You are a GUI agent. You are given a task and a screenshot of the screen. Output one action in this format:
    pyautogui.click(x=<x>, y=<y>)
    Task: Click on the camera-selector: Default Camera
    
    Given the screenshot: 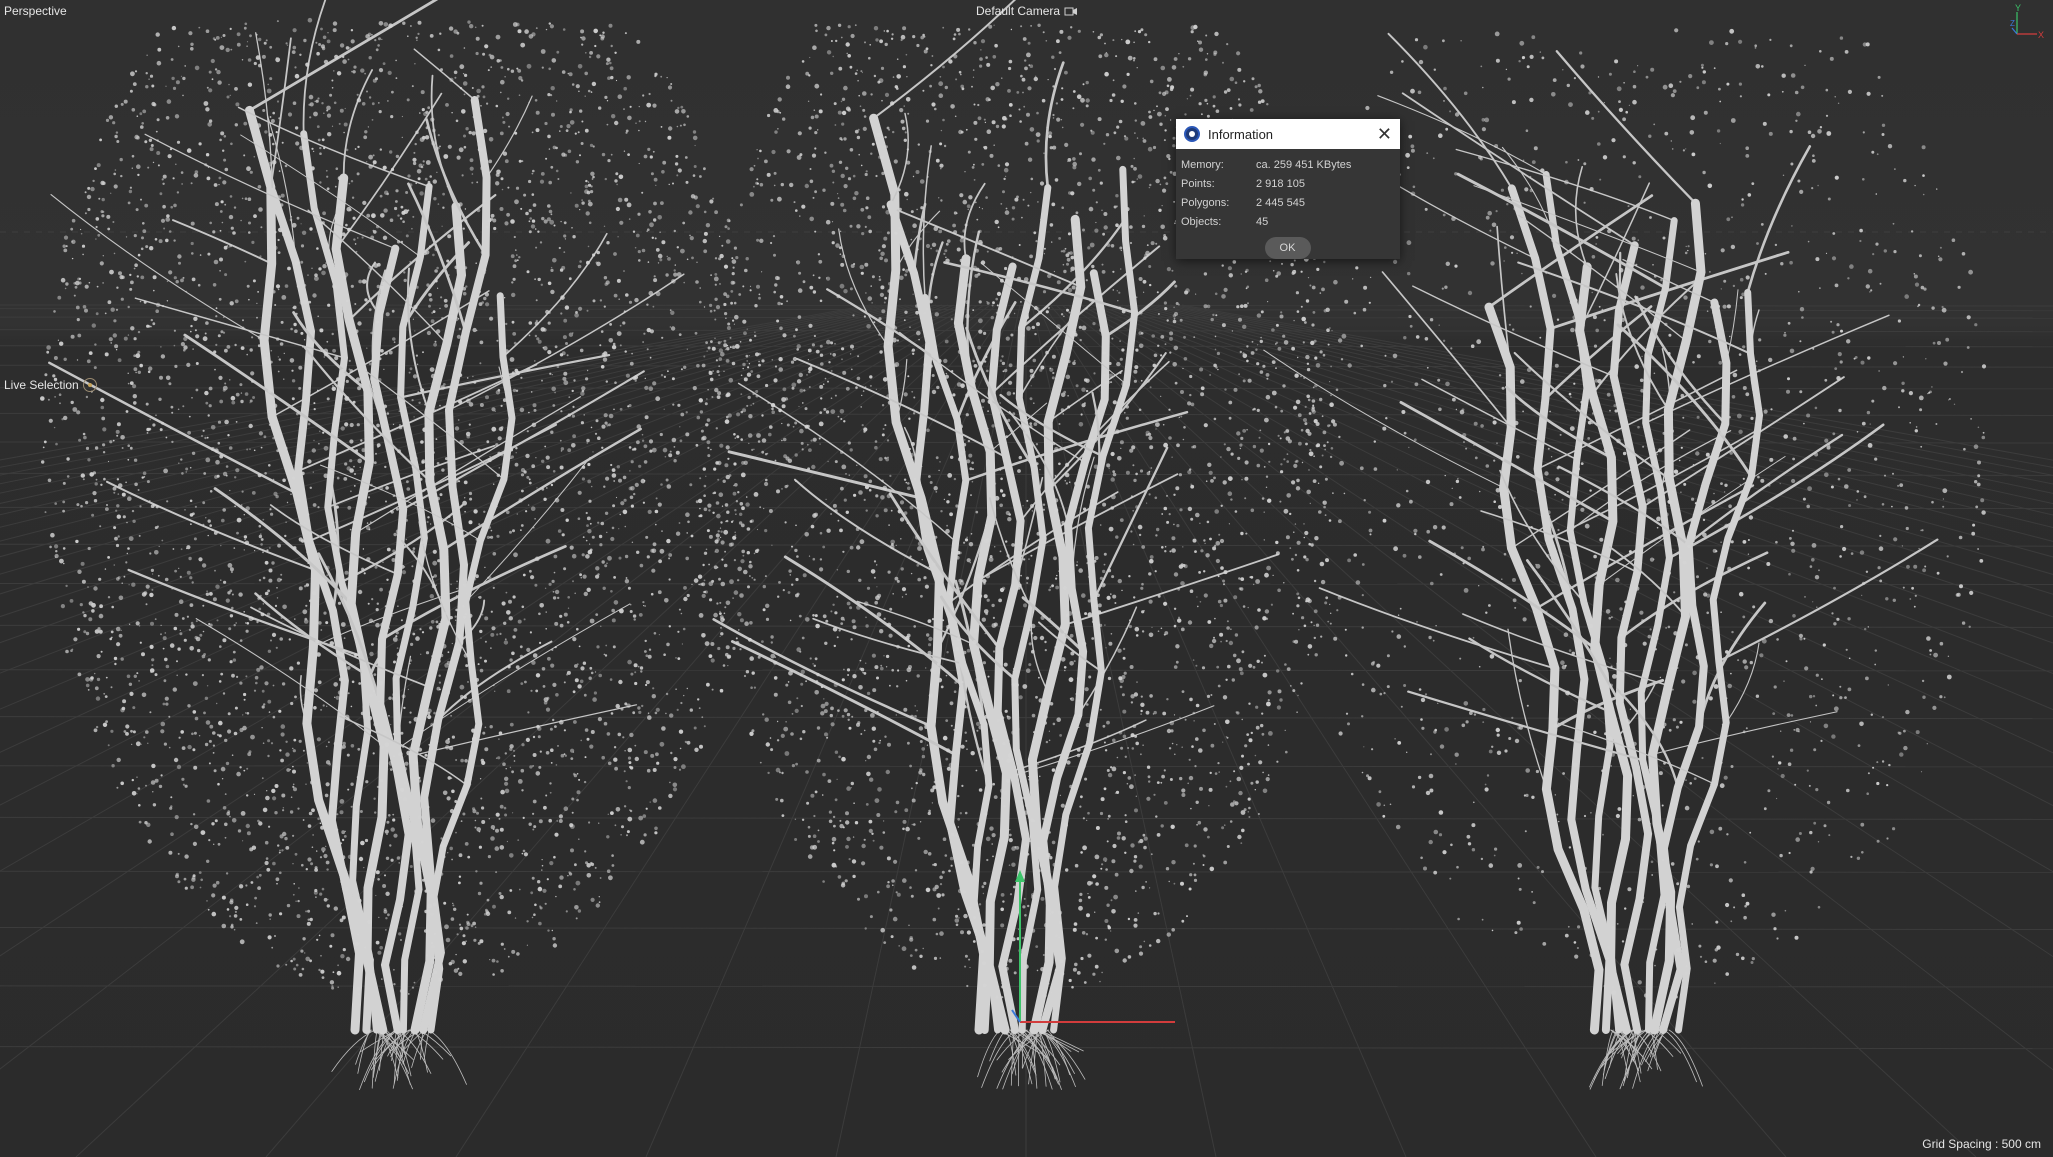 What is the action you would take?
    pyautogui.click(x=1027, y=11)
    